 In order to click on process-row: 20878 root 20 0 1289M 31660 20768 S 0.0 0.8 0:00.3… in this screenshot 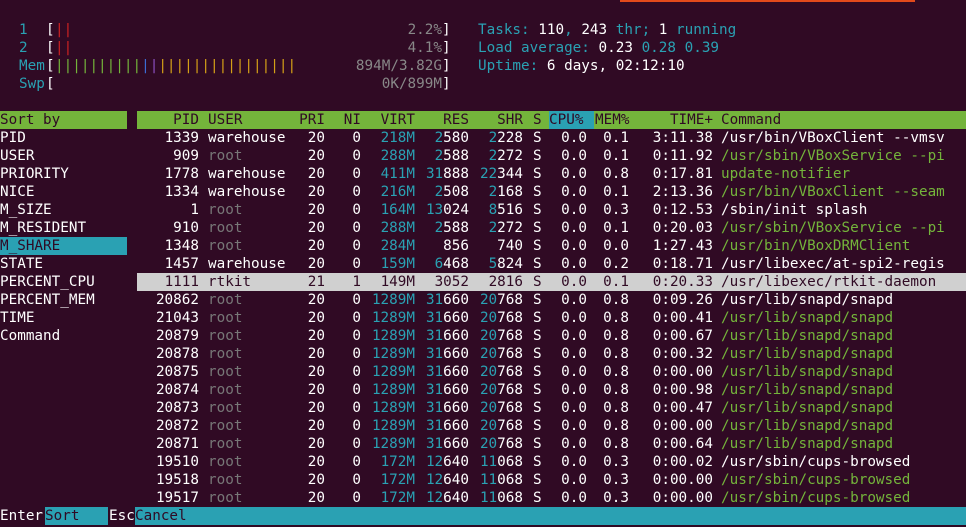, I will do `click(551, 354)`.